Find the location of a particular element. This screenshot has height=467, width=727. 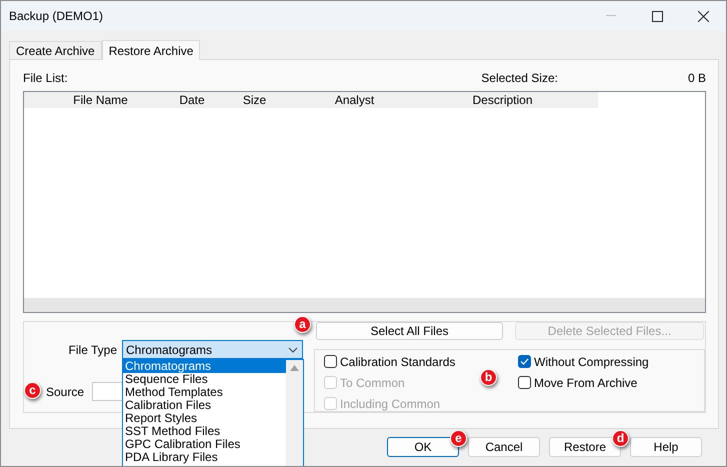

column-header: Date is located at coordinates (192, 100).